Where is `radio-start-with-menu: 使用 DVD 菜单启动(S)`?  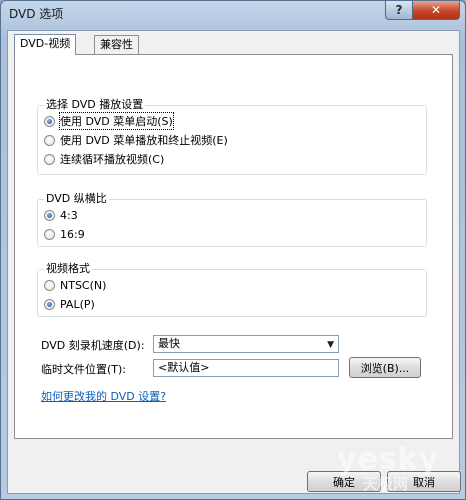 radio-start-with-menu: 使用 DVD 菜单启动(S) is located at coordinates (109, 121).